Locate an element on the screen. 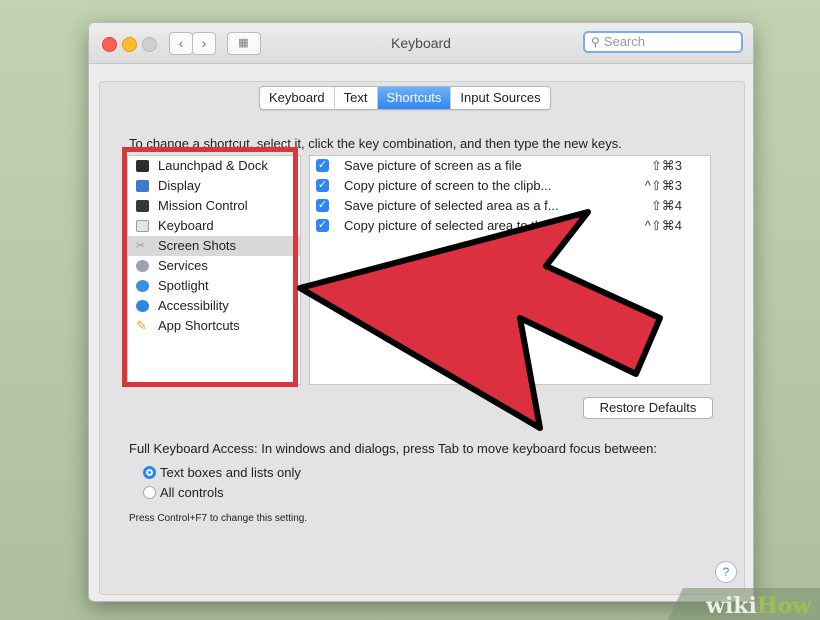 Image resolution: width=820 pixels, height=620 pixels. watermark-logo: wikiHow is located at coordinates (759, 606).